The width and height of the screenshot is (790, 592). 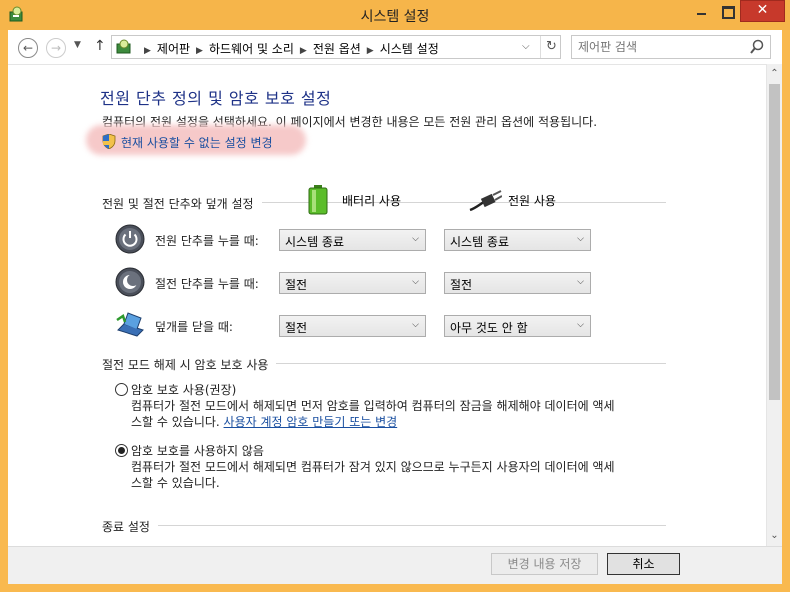 I want to click on description-line: 스할 수 있습니다. 사용자 계정 암호 만들기 또는 변경, so click(x=411, y=422).